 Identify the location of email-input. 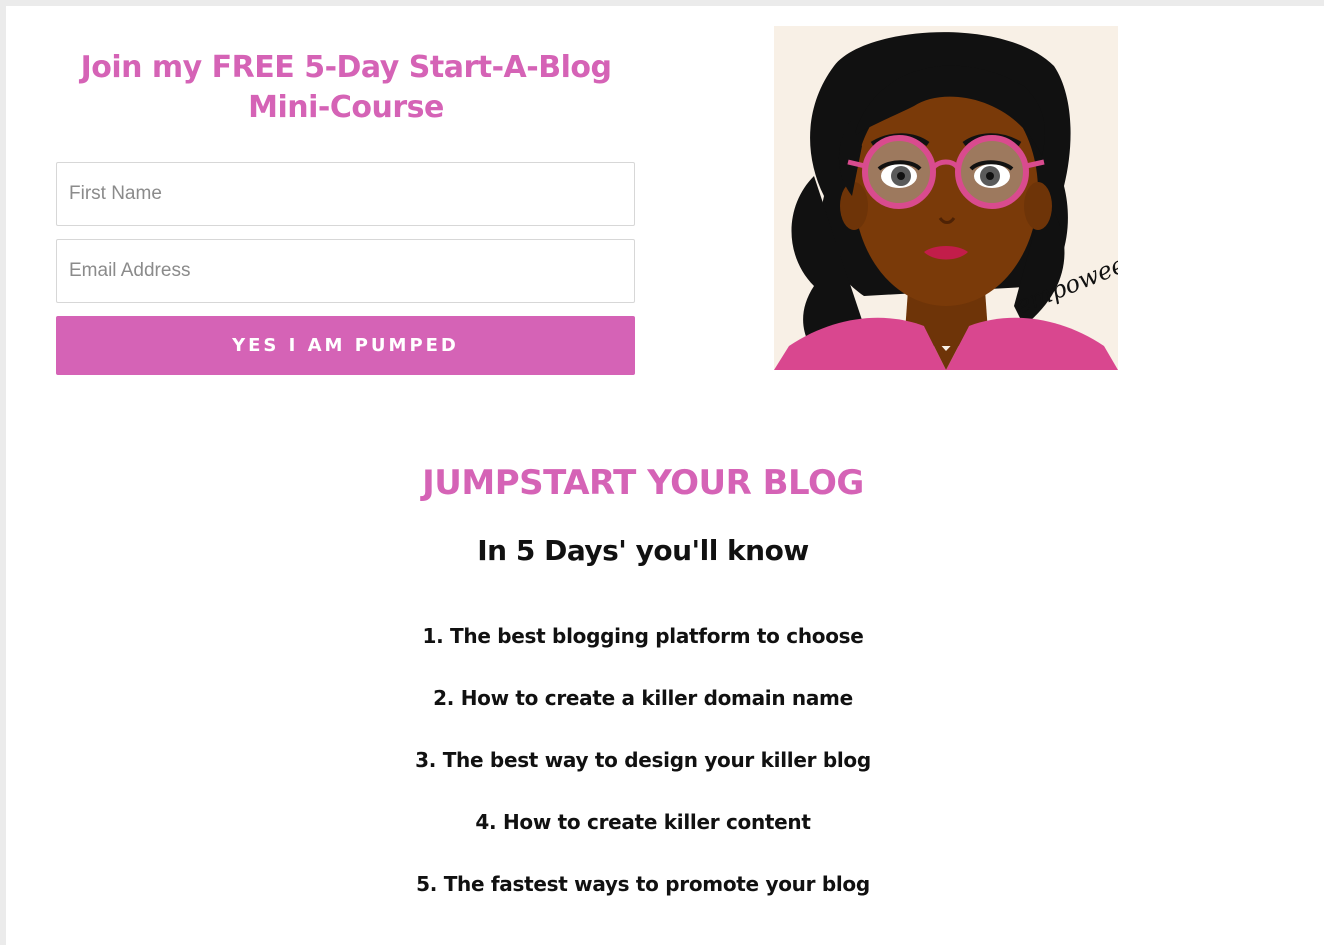
(345, 271).